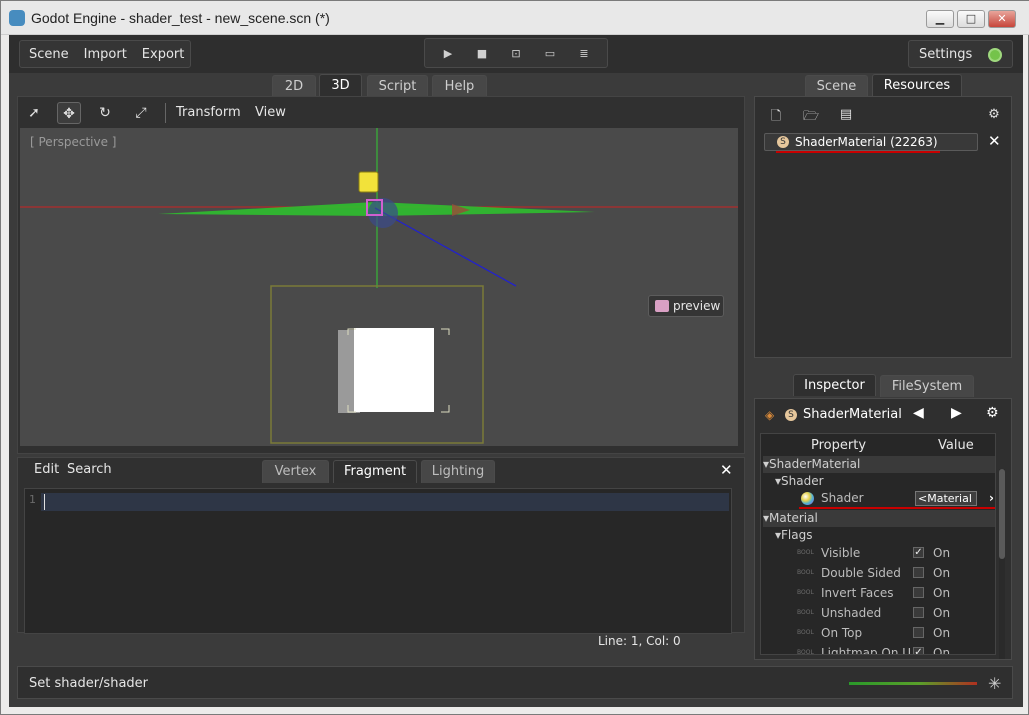  I want to click on tab-fragment: Fragment, so click(375, 471).